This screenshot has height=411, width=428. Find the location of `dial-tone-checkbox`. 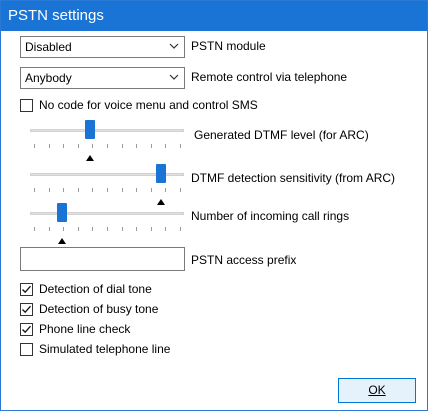

dial-tone-checkbox is located at coordinates (26, 289).